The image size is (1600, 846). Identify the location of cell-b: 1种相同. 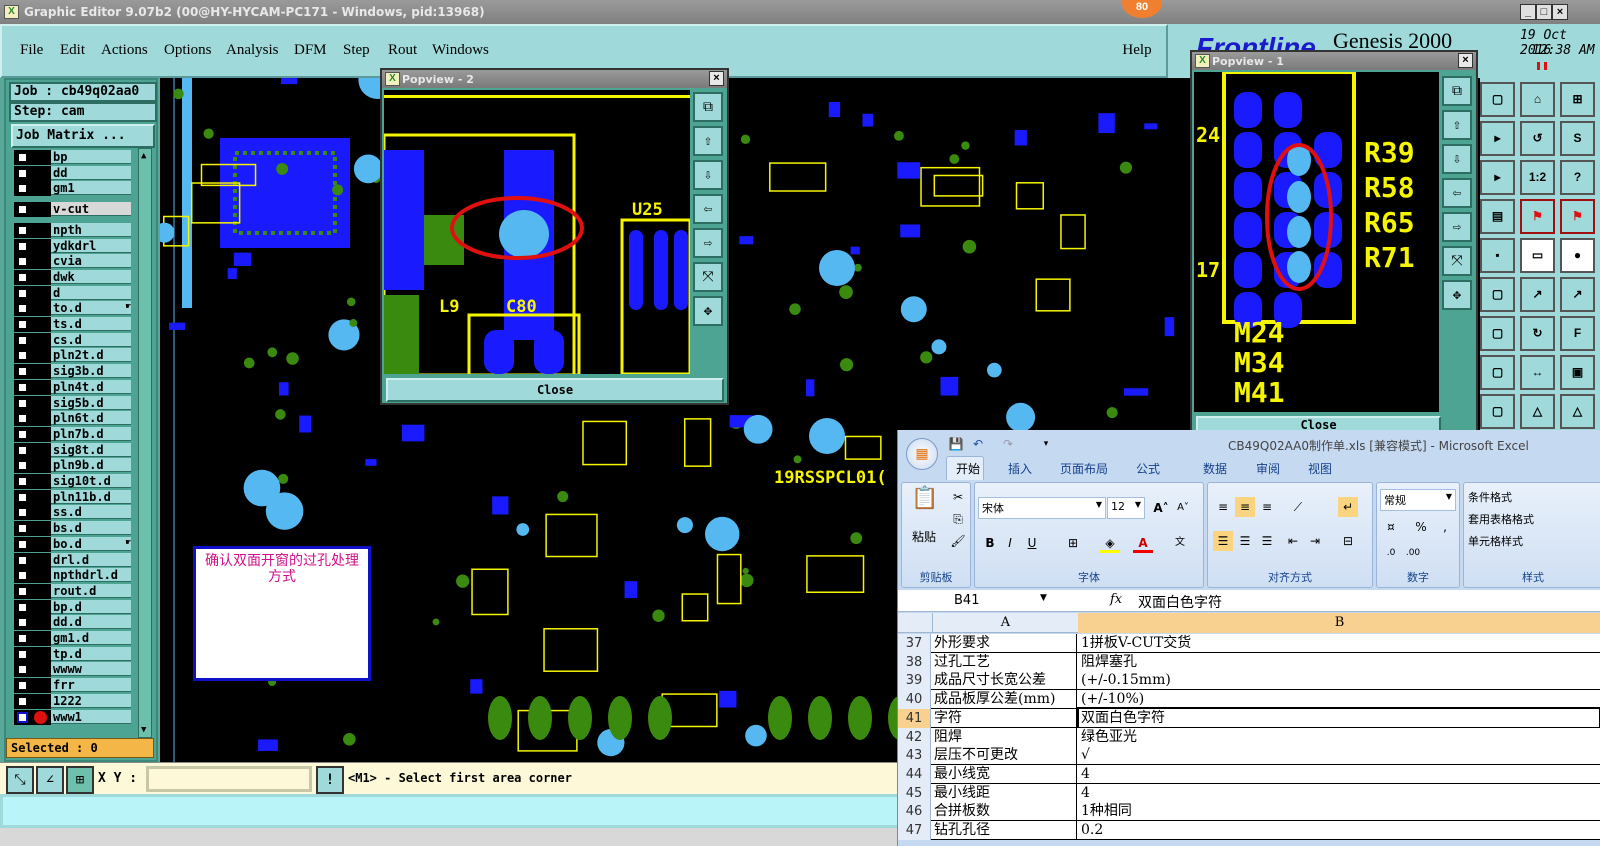
(1339, 811).